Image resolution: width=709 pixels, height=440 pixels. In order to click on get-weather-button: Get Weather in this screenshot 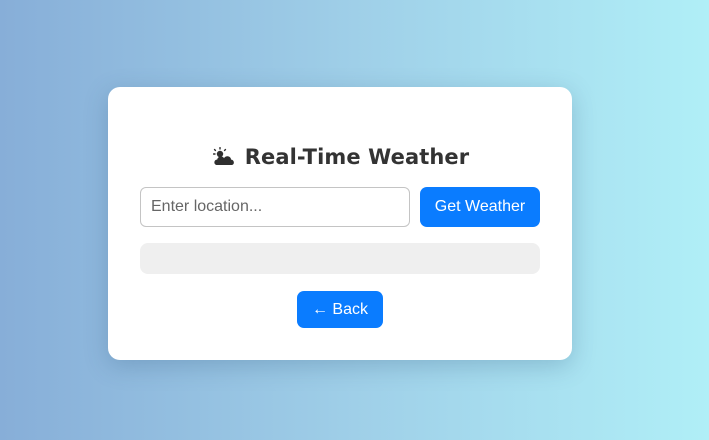, I will do `click(480, 207)`.